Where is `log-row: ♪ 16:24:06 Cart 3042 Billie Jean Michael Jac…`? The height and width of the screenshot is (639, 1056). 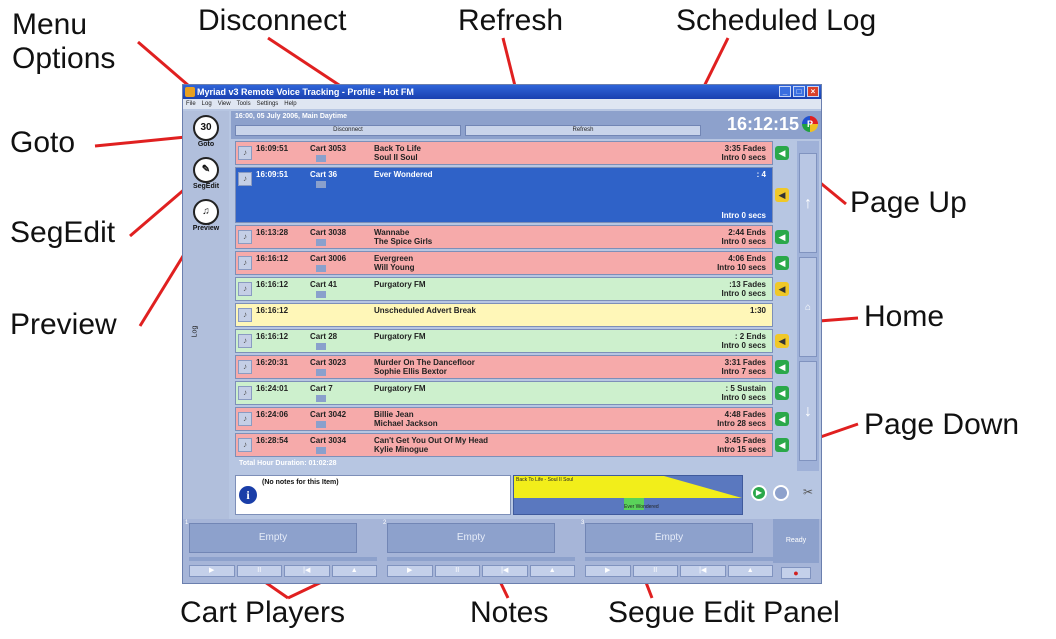 log-row: ♪ 16:24:06 Cart 3042 Billie Jean Michael Jac… is located at coordinates (504, 419).